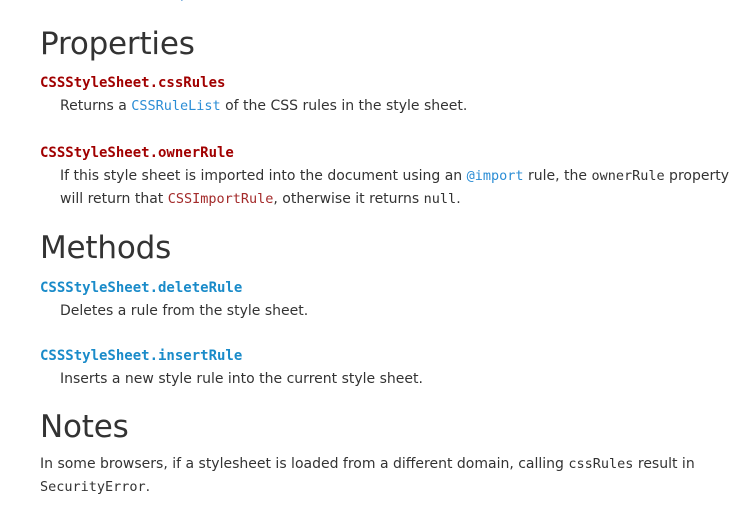  Describe the element at coordinates (495, 176) in the screenshot. I see `import-link: @import` at that location.